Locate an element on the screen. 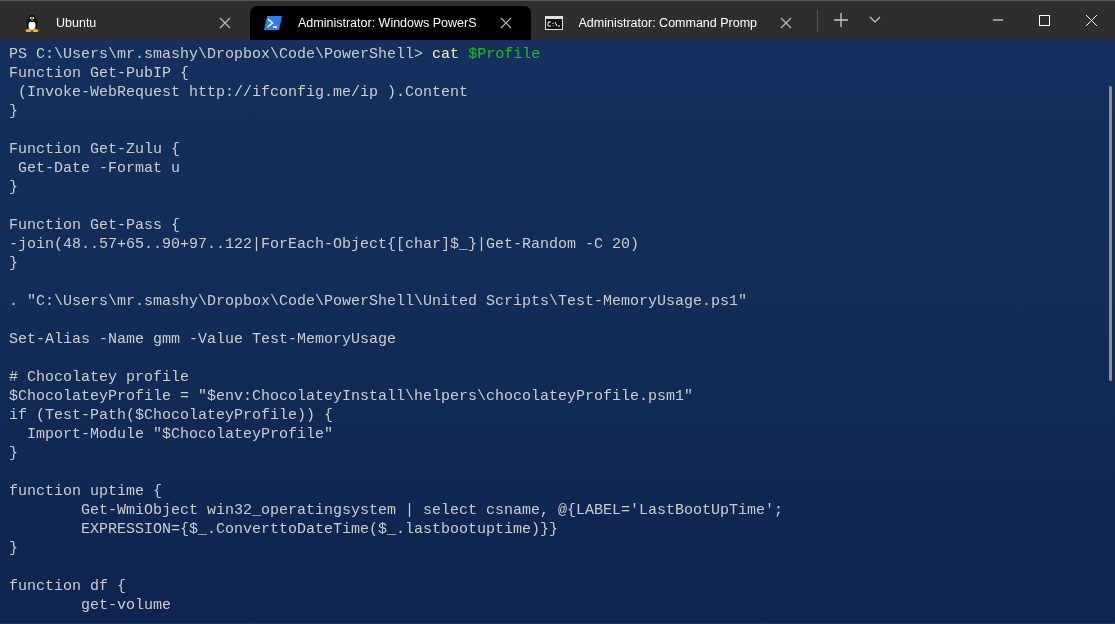 The height and width of the screenshot is (624, 1115). minimize-icon is located at coordinates (997, 20).